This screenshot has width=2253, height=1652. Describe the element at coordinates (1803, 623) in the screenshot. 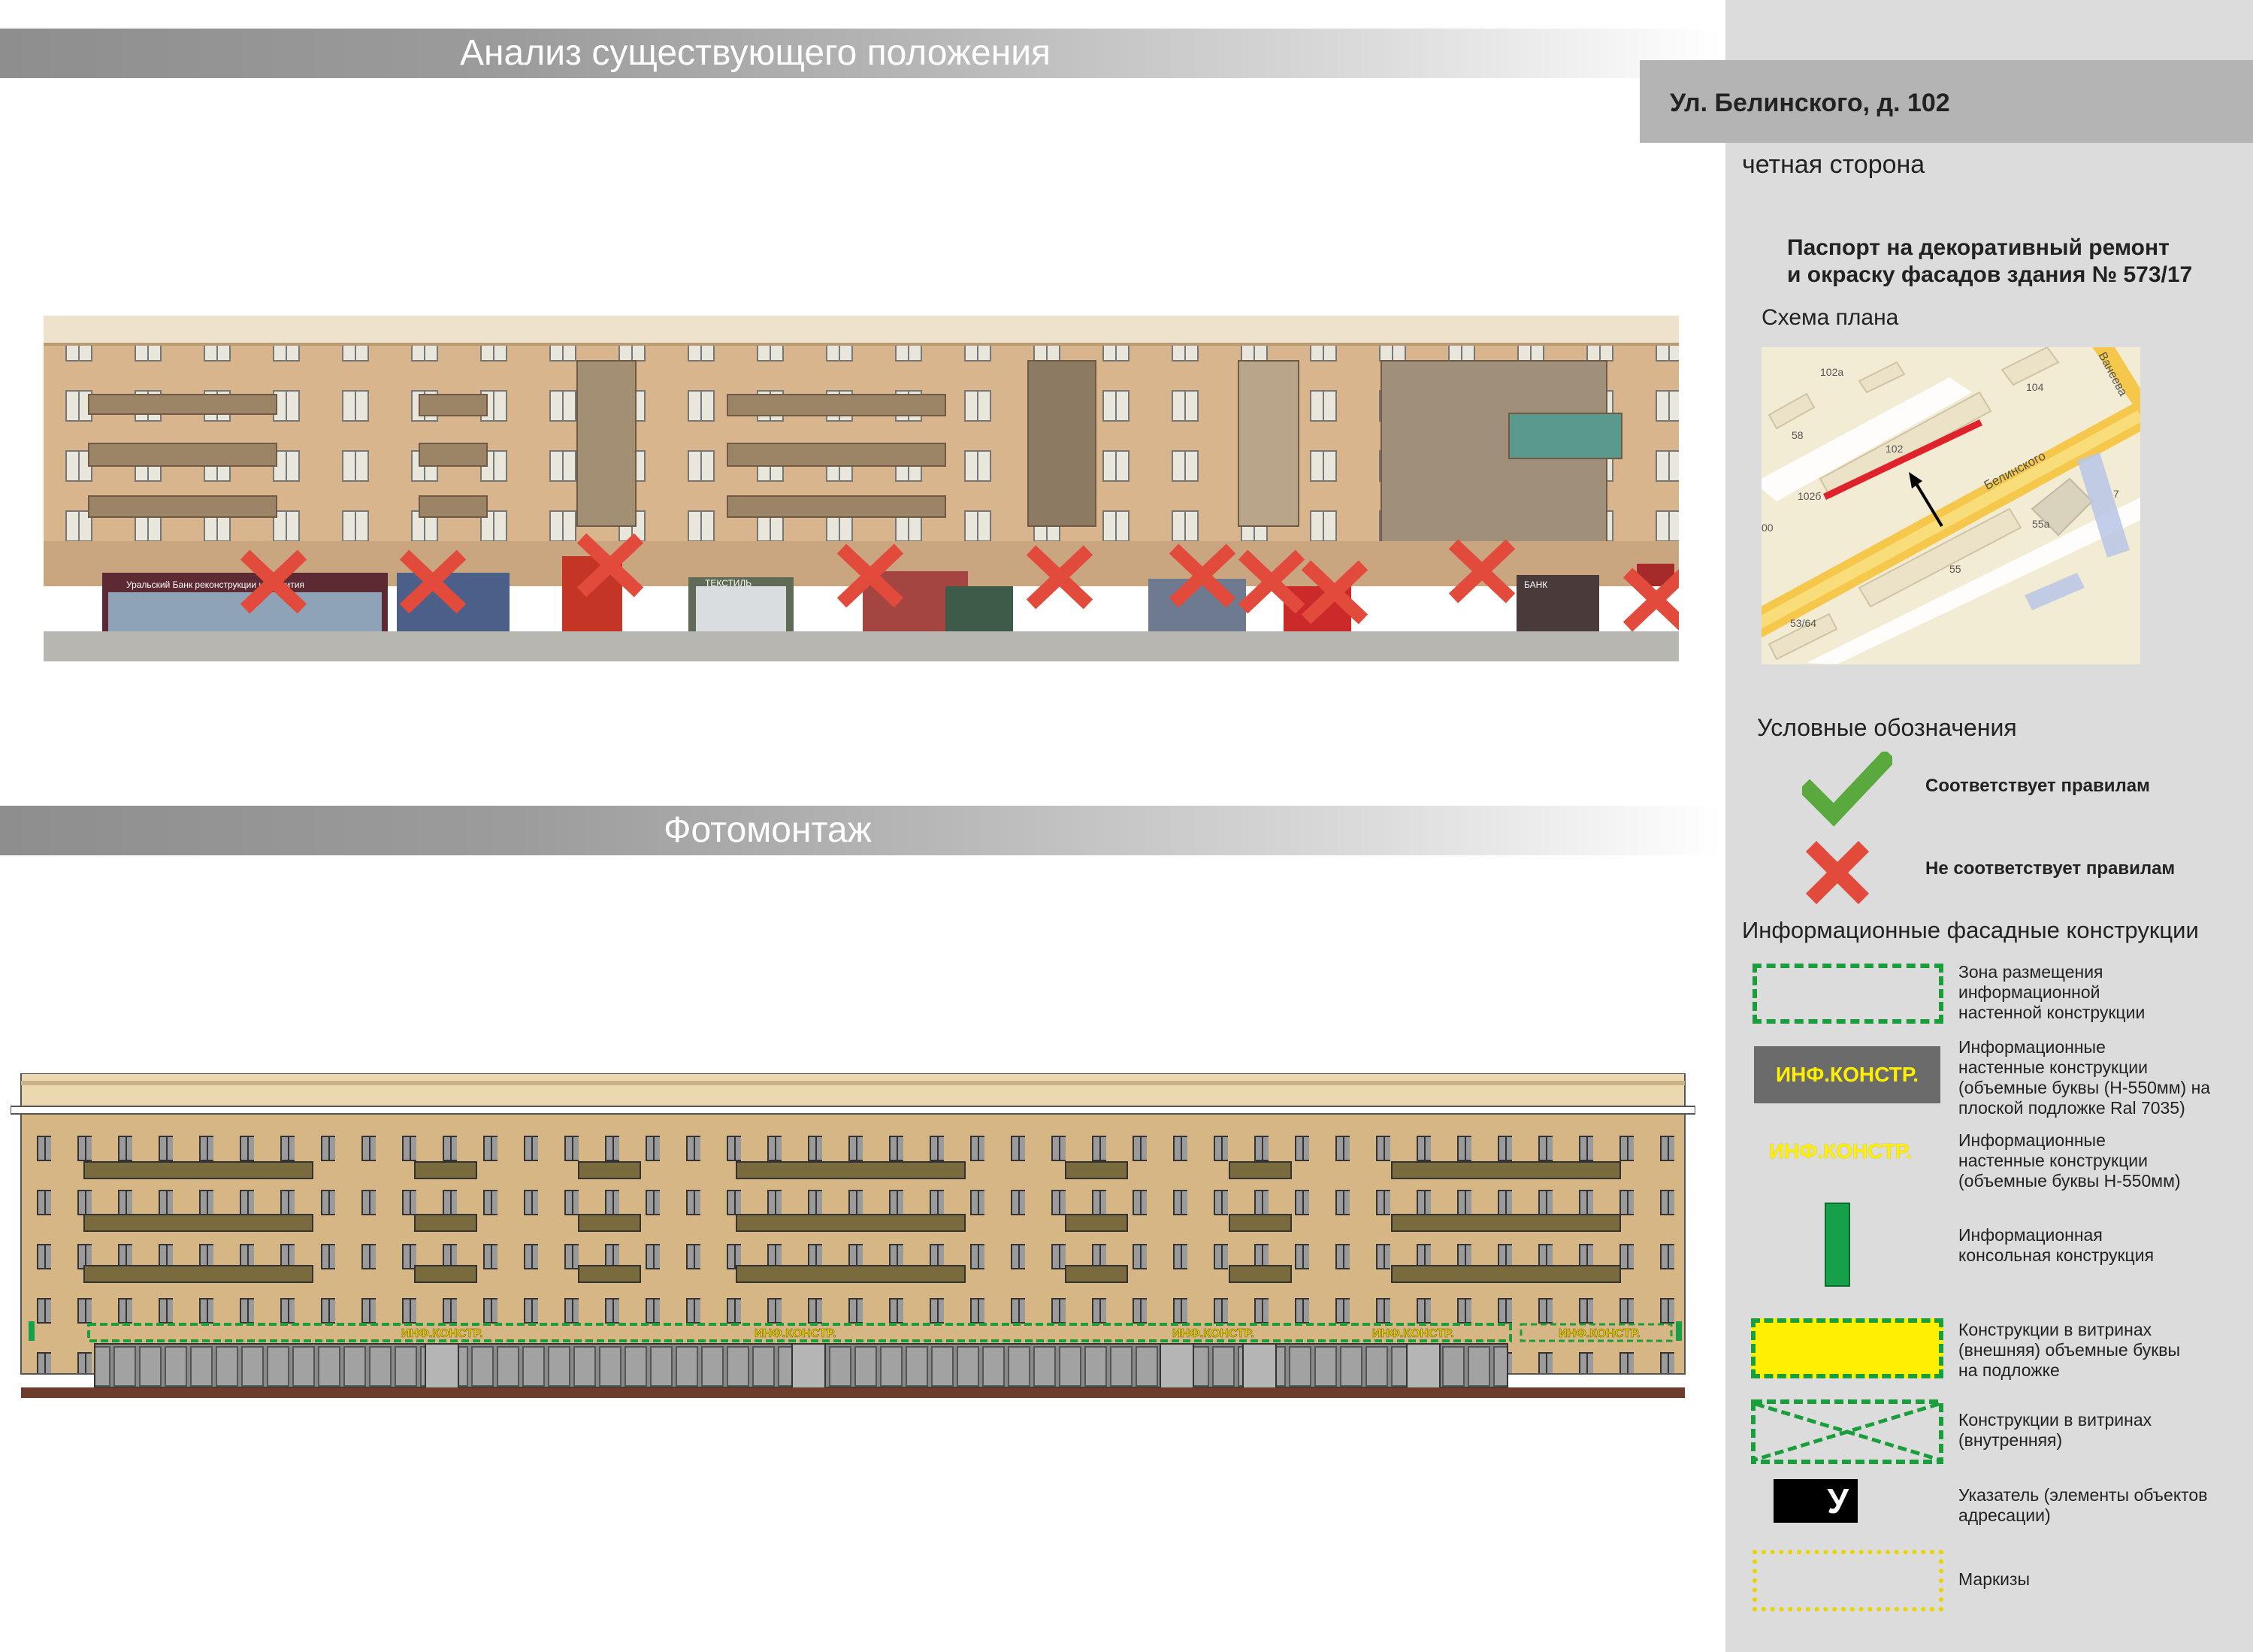

I see `svg-text: 53/64` at that location.